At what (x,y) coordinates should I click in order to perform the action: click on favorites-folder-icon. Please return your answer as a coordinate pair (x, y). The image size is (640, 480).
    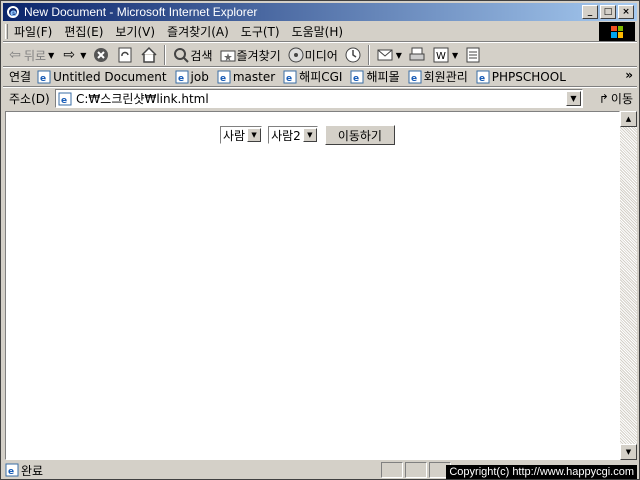
    Looking at the image, I should click on (227, 56).